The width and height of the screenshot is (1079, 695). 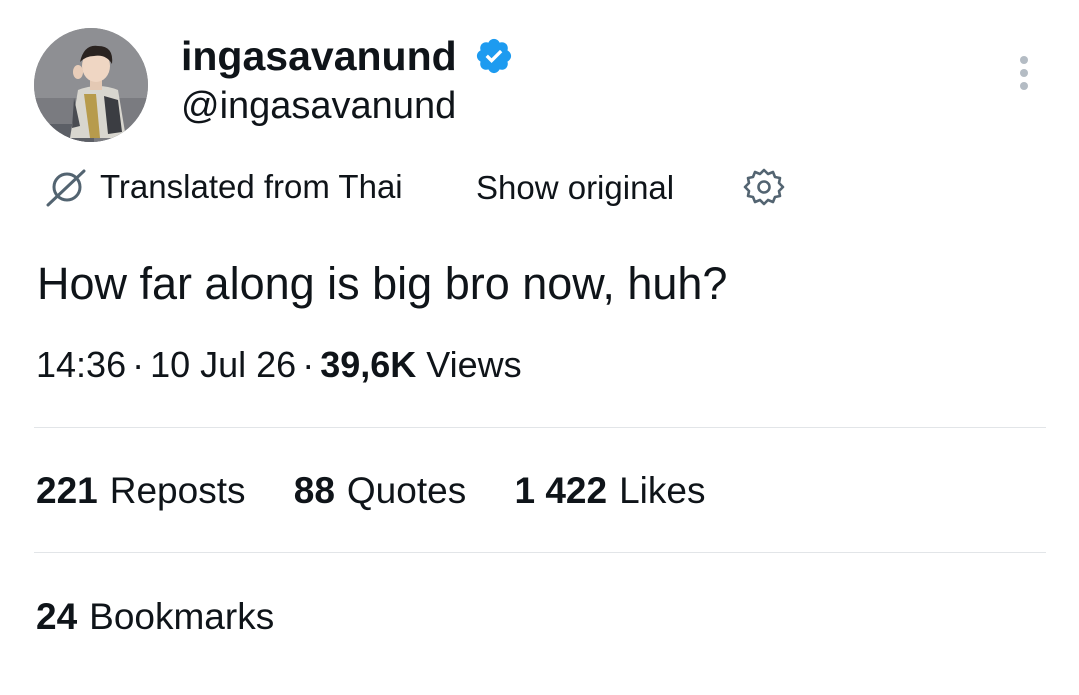 I want to click on author-handle: @ingasavanund, so click(x=318, y=106).